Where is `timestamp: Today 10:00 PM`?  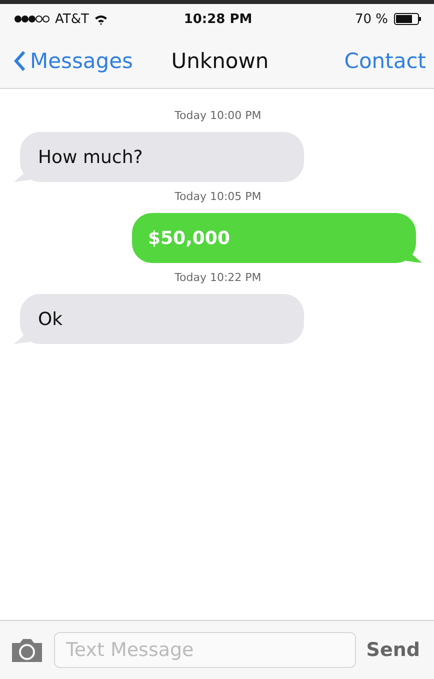 timestamp: Today 10:00 PM is located at coordinates (218, 115).